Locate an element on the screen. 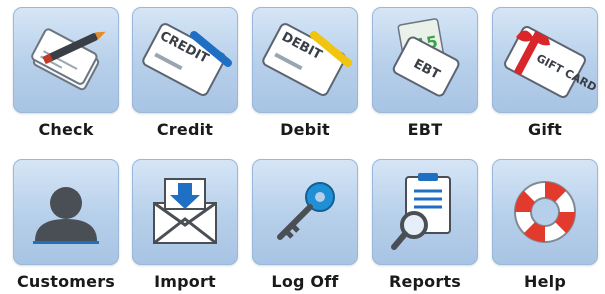 Image resolution: width=605 pixels, height=294 pixels. check-icon is located at coordinates (68, 59).